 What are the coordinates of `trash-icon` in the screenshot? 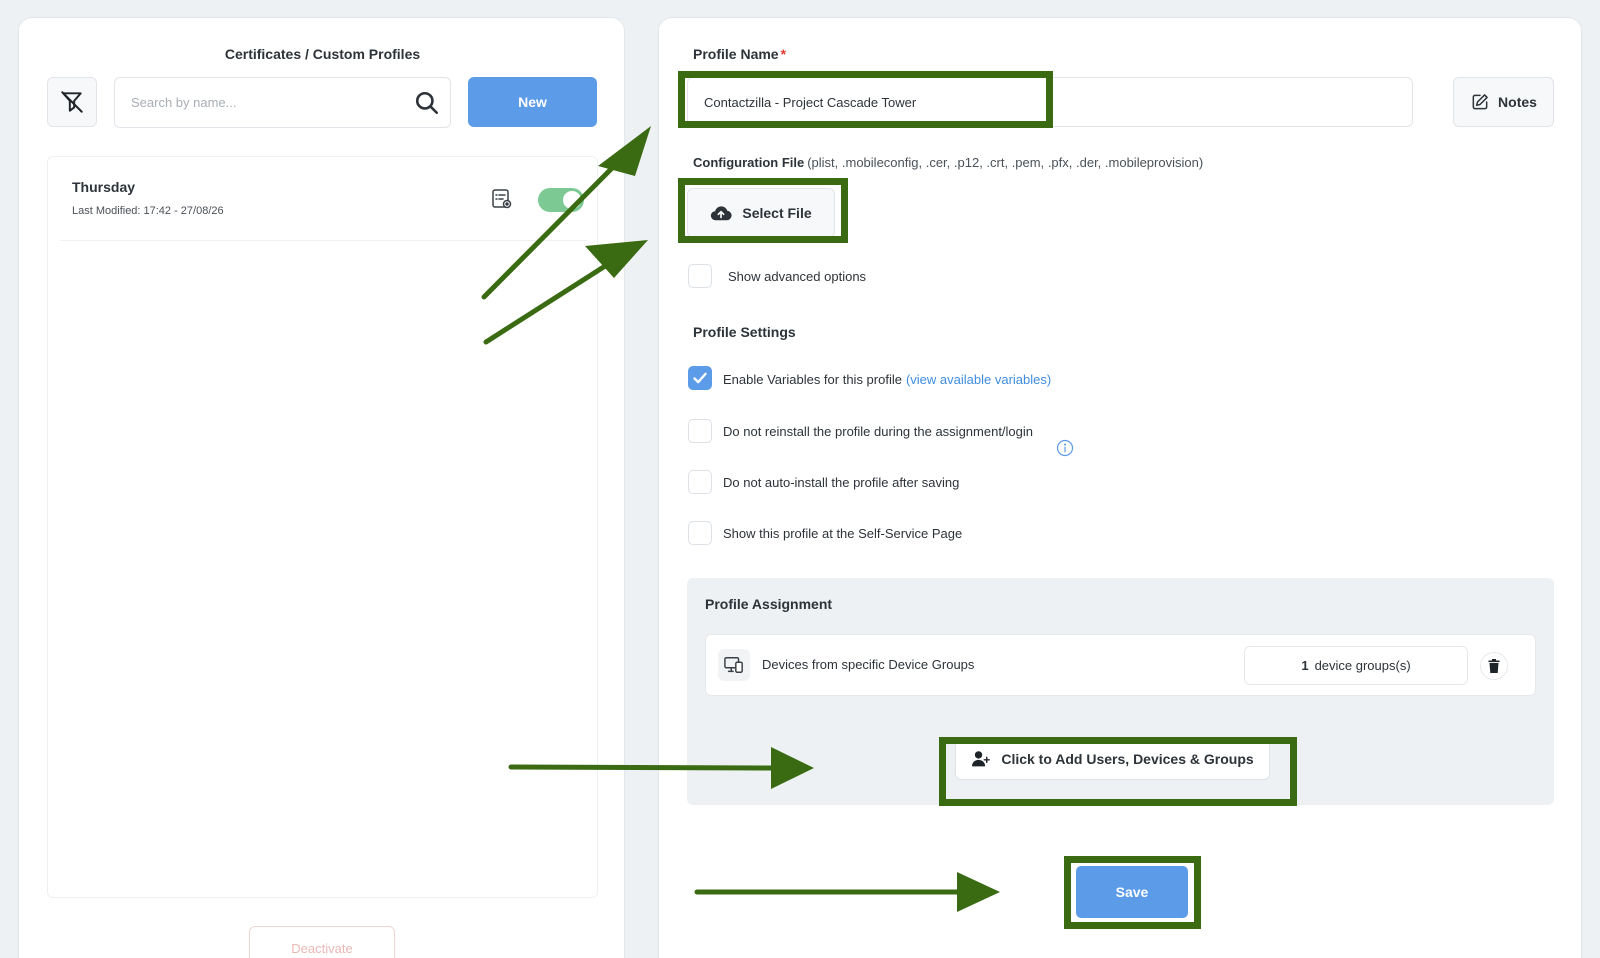 It's located at (1494, 666).